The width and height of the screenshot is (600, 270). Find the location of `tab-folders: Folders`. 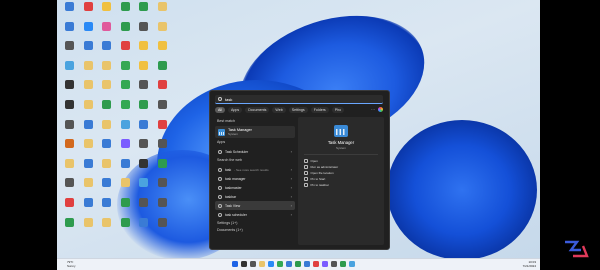

tab-folders: Folders is located at coordinates (319, 109).